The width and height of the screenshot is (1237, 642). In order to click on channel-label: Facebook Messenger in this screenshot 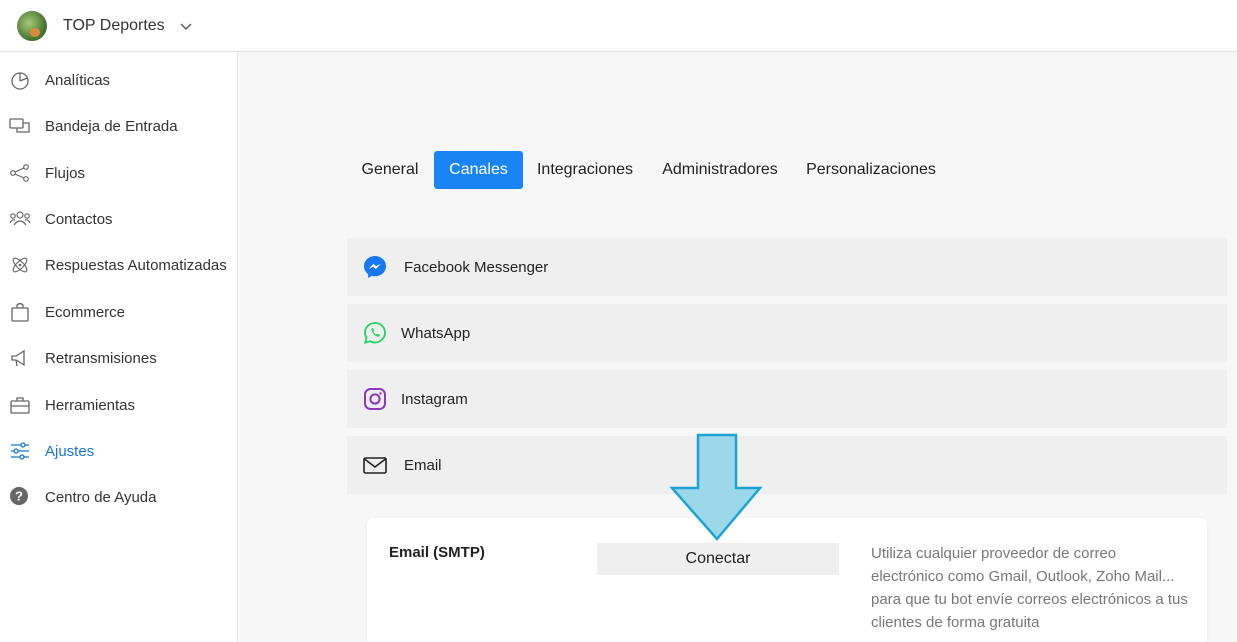, I will do `click(476, 267)`.